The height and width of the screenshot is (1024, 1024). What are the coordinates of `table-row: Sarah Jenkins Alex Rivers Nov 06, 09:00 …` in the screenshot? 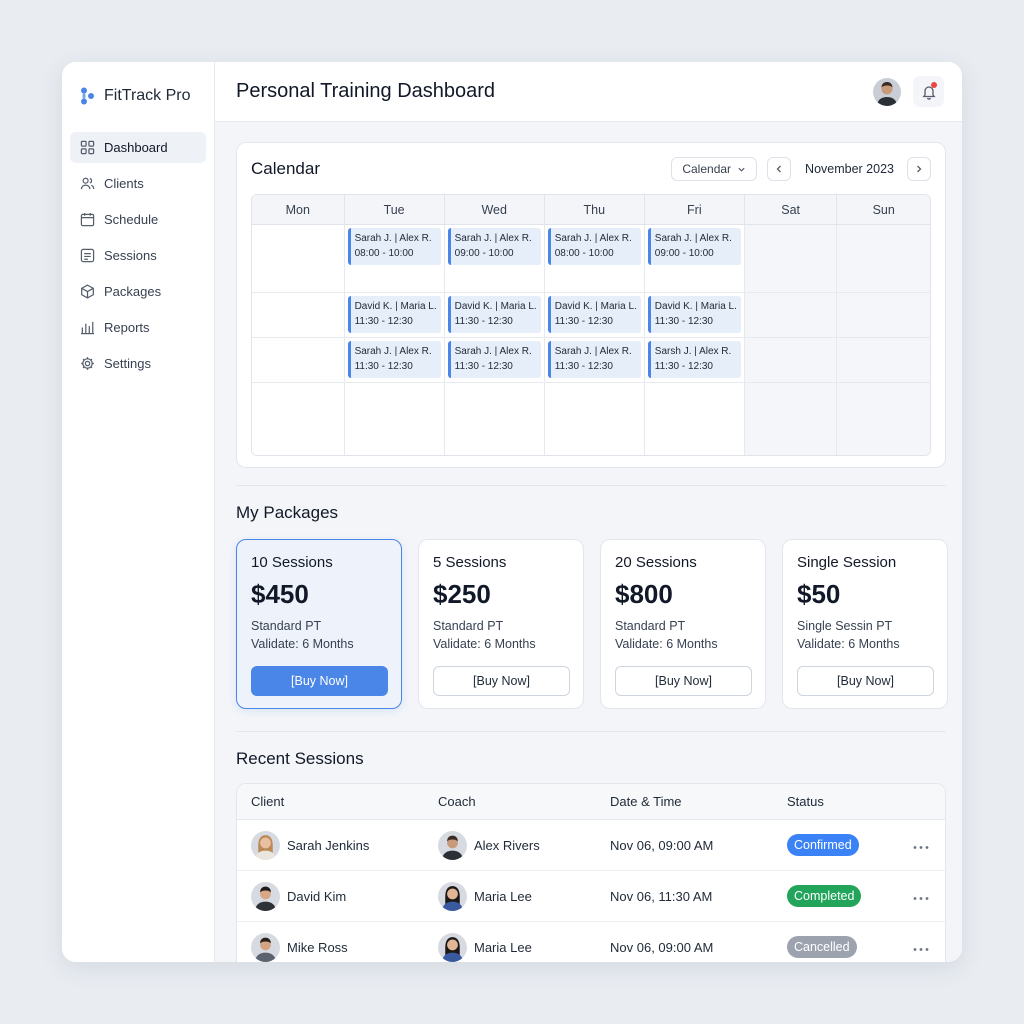 It's located at (591, 845).